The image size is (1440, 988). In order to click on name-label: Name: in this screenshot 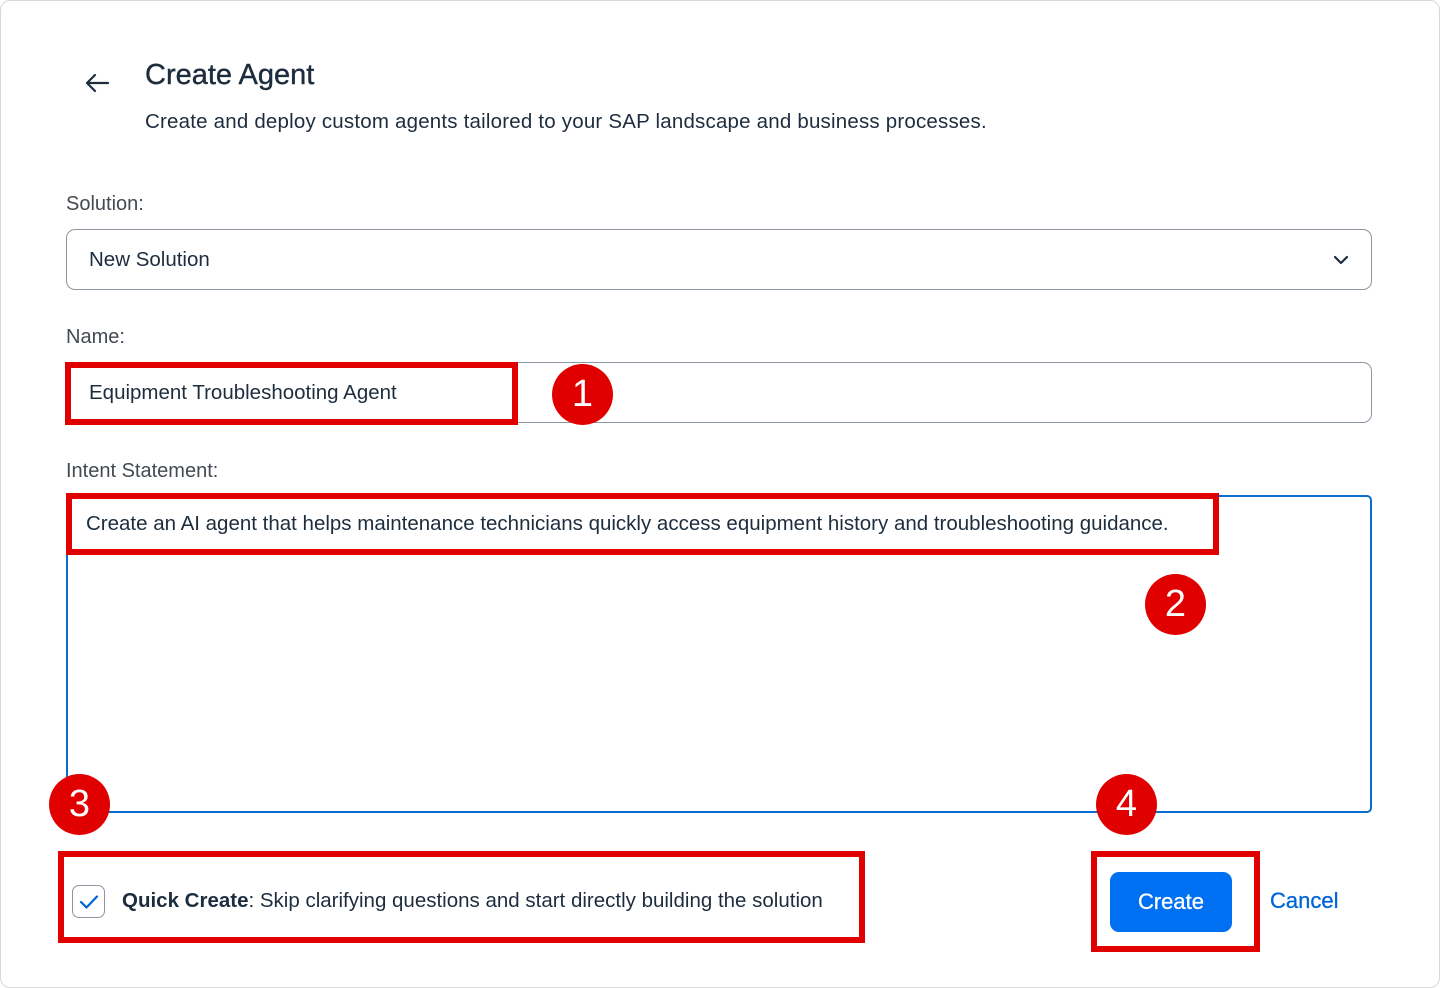, I will do `click(95, 337)`.